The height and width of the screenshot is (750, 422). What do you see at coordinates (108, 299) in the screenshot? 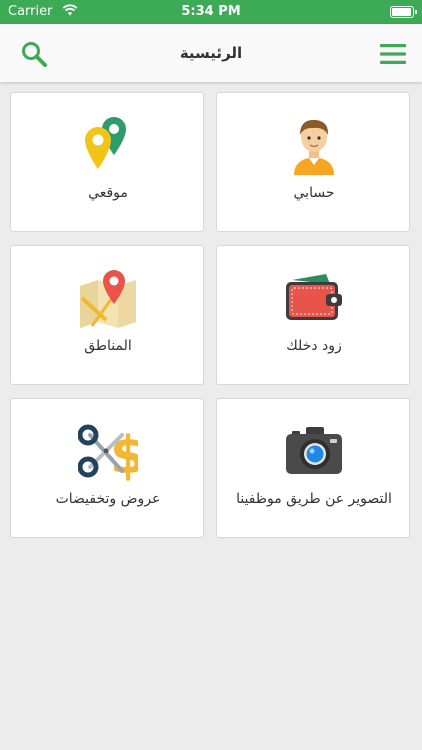
I see `map-icon` at bounding box center [108, 299].